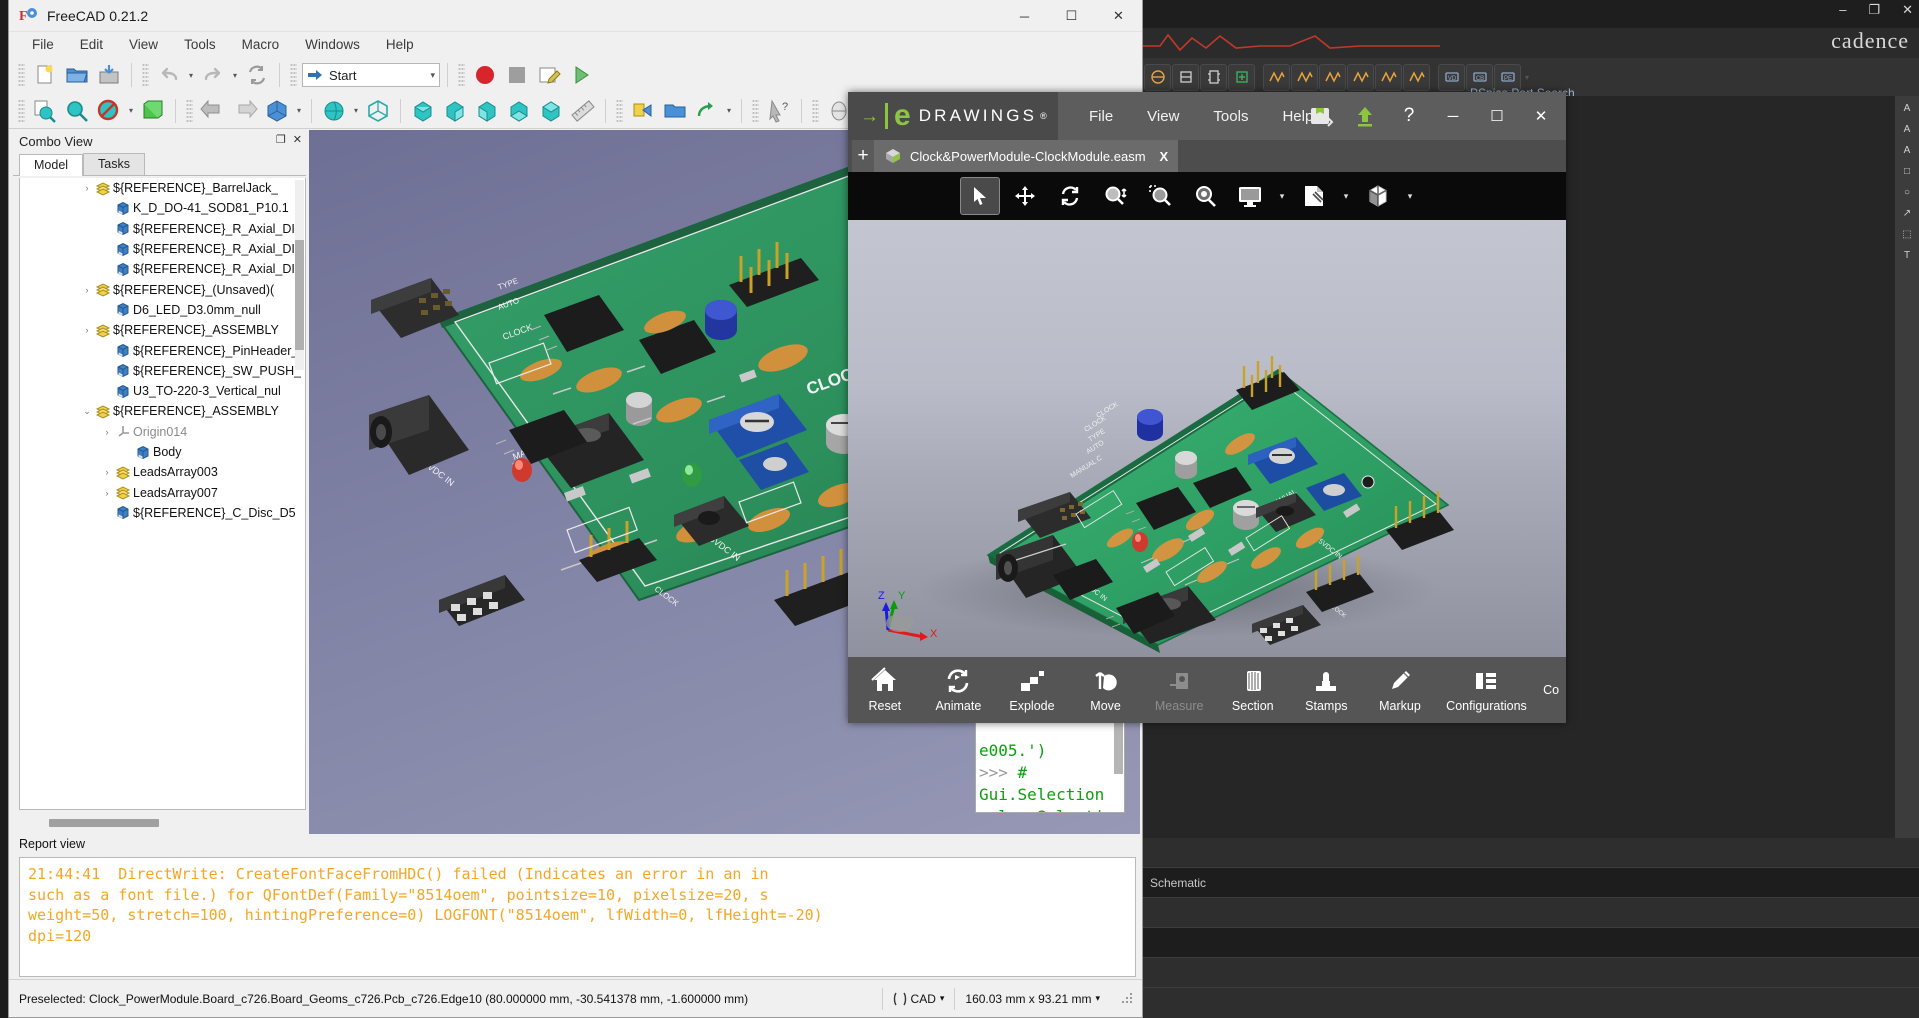 This screenshot has width=1919, height=1018. I want to click on status-bar-right: CAD ▾ 160.03 mm x 93.21 mm ▾, so click(1009, 998).